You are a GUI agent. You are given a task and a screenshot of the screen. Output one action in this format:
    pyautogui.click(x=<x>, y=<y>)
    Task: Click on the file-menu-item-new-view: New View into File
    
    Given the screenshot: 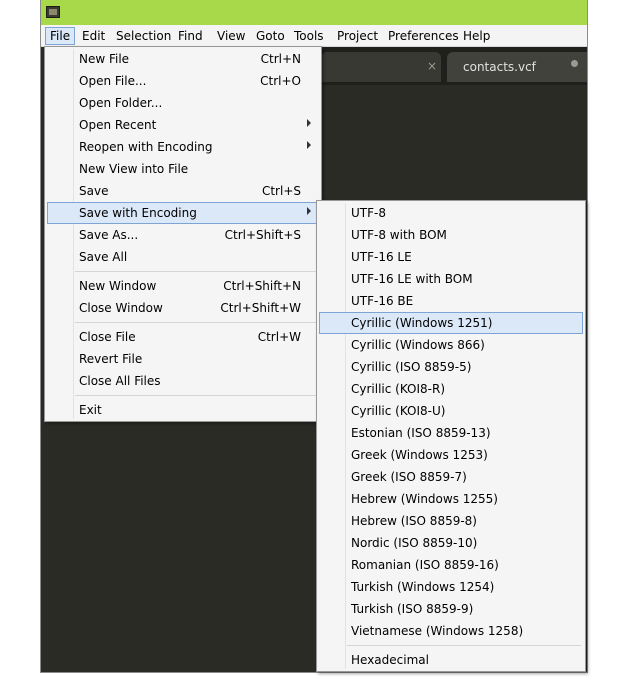 What is the action you would take?
    pyautogui.click(x=183, y=169)
    